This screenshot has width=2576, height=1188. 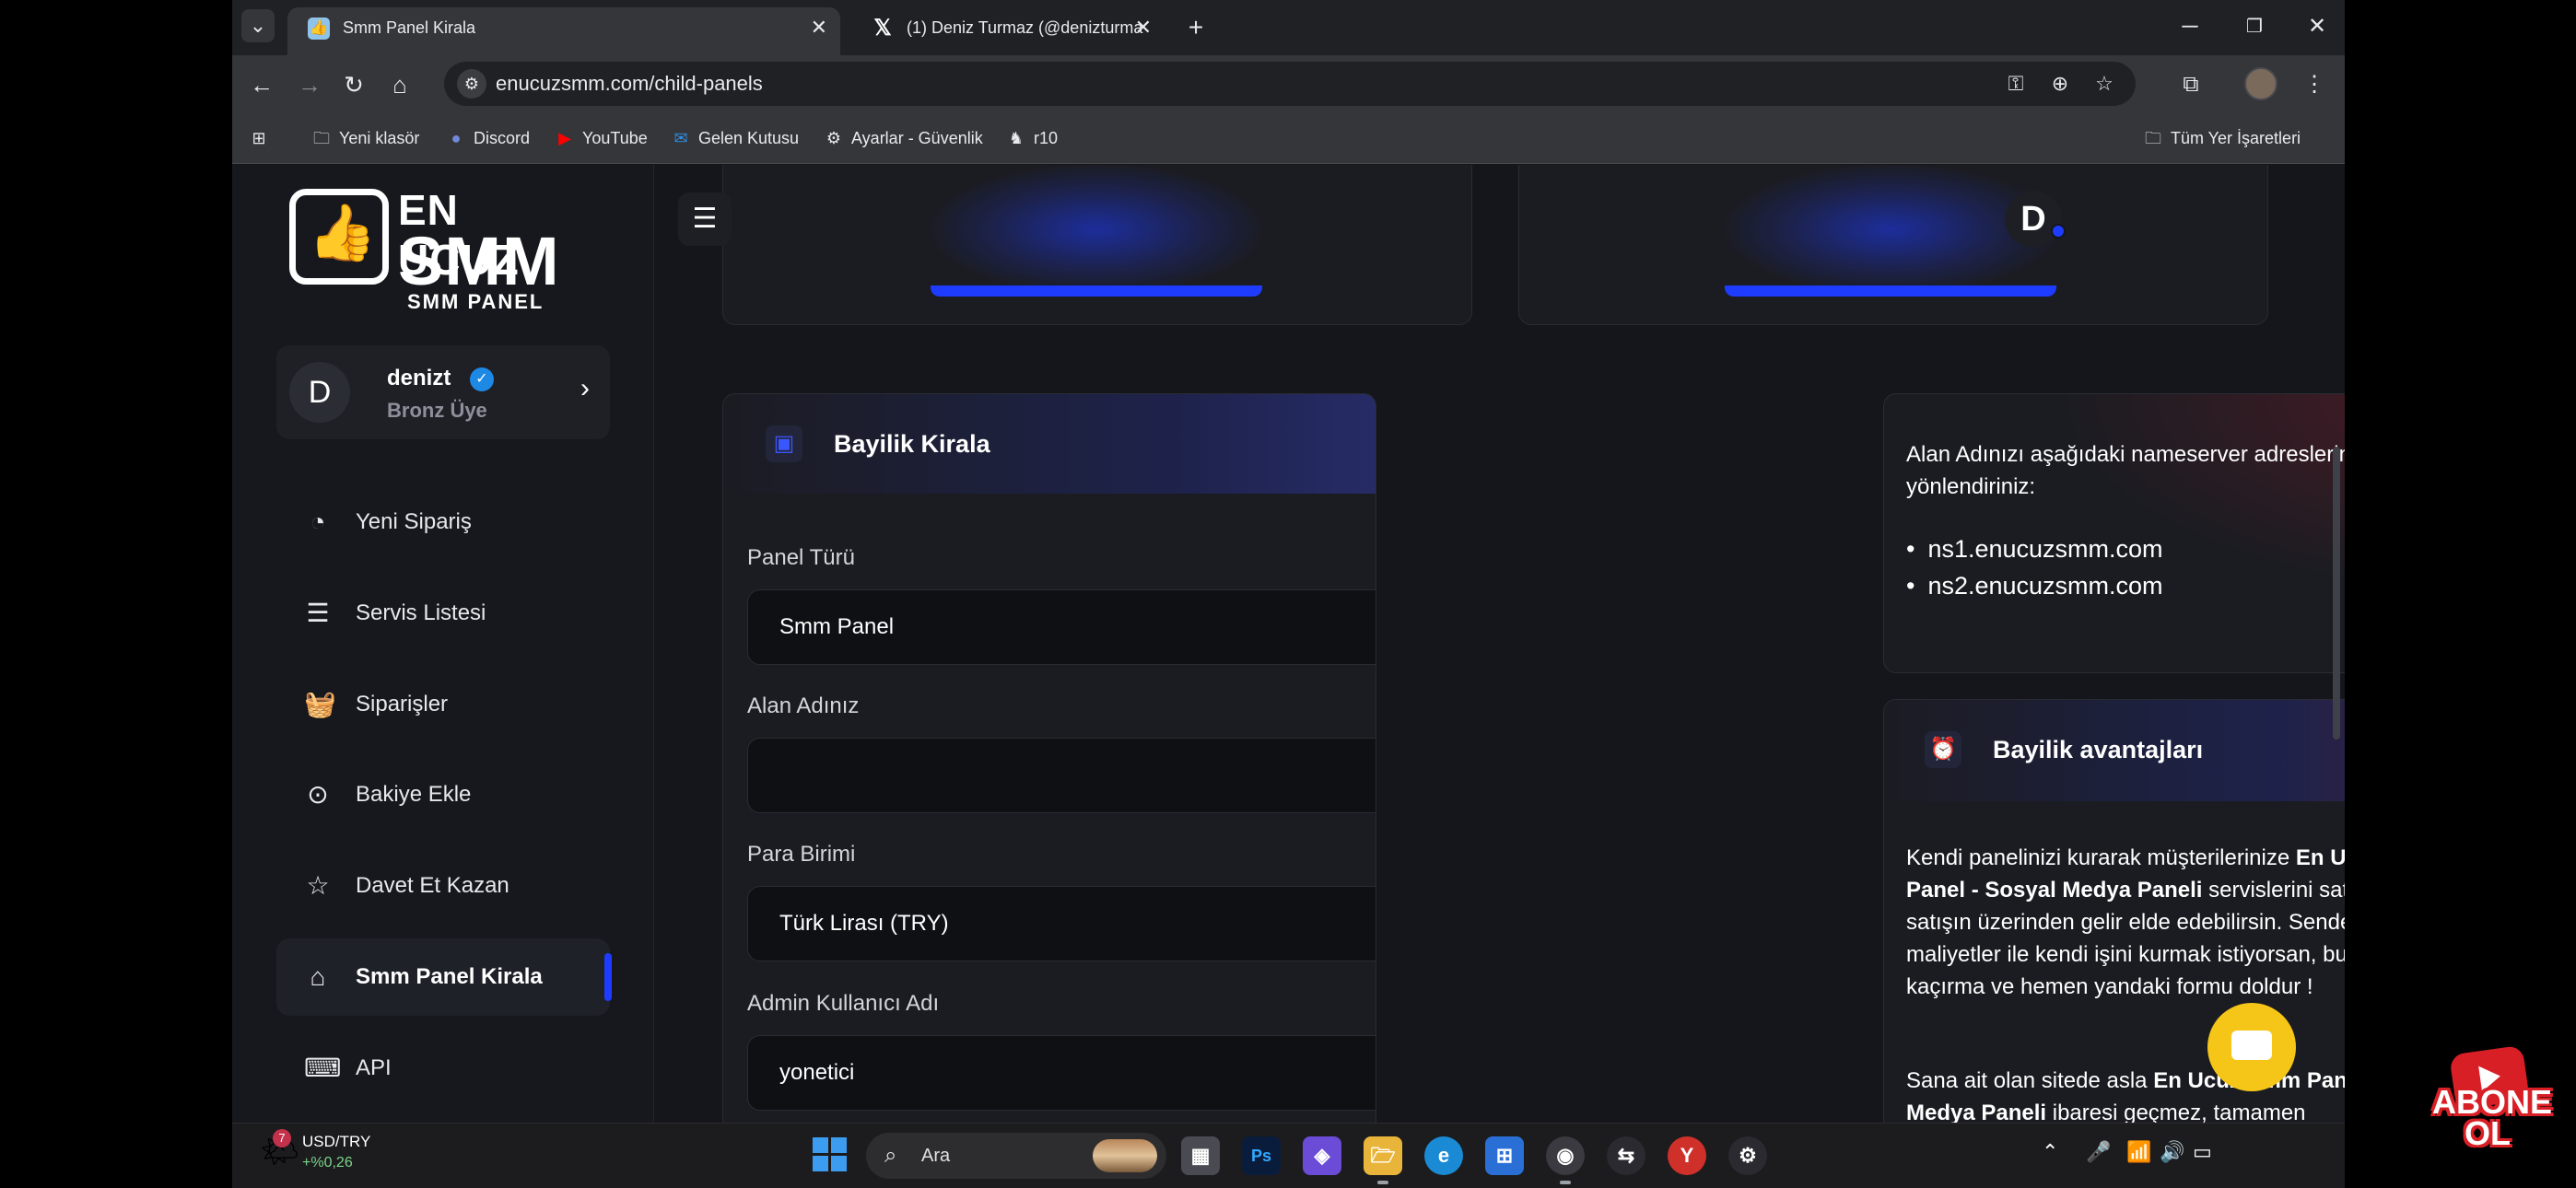 I want to click on site-info-icon: ⚙, so click(x=471, y=84).